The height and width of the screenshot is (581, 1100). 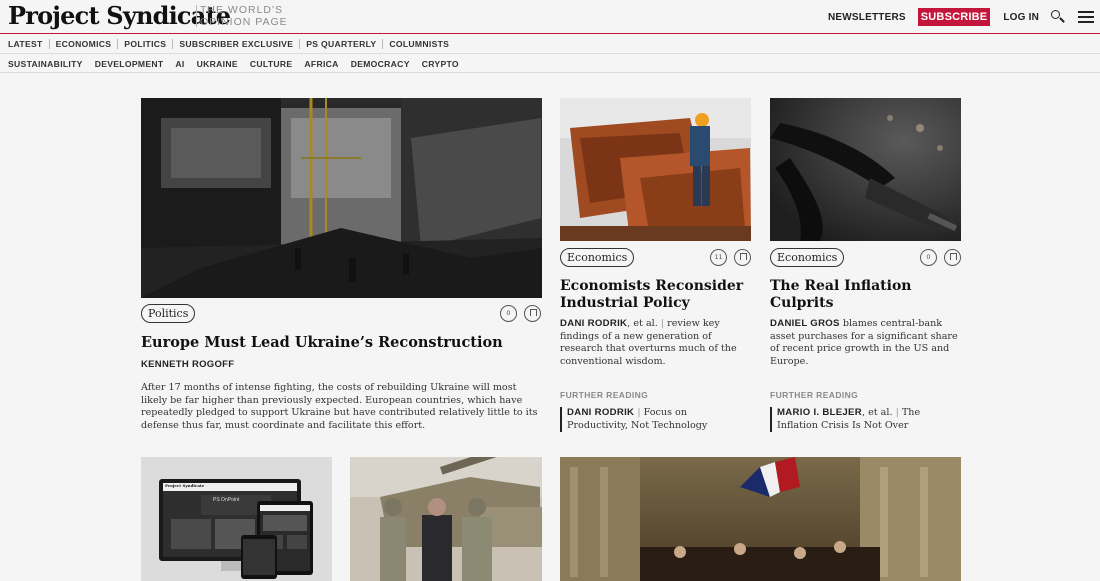 I want to click on card2-comment-icon: 11, so click(x=718, y=257).